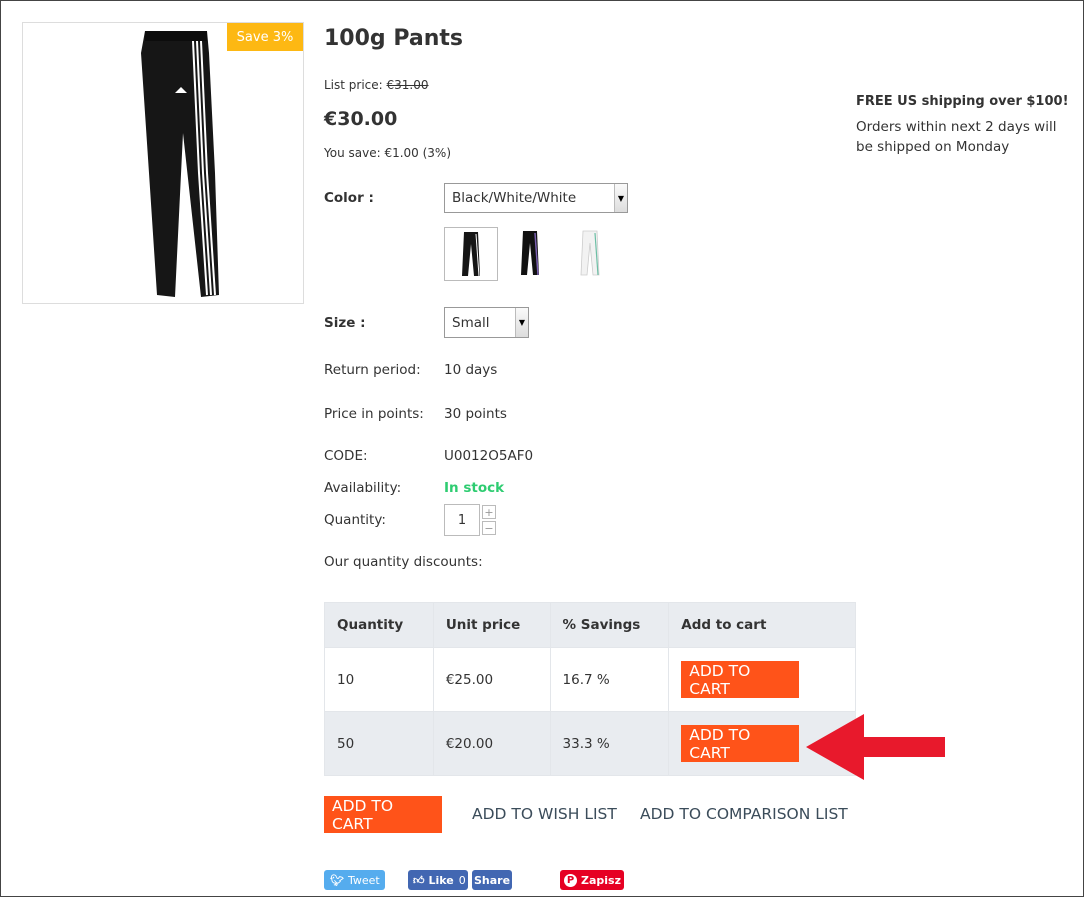 The width and height of the screenshot is (1084, 897). I want to click on quantity-discounts-label: Our quantity discounts:, so click(403, 562).